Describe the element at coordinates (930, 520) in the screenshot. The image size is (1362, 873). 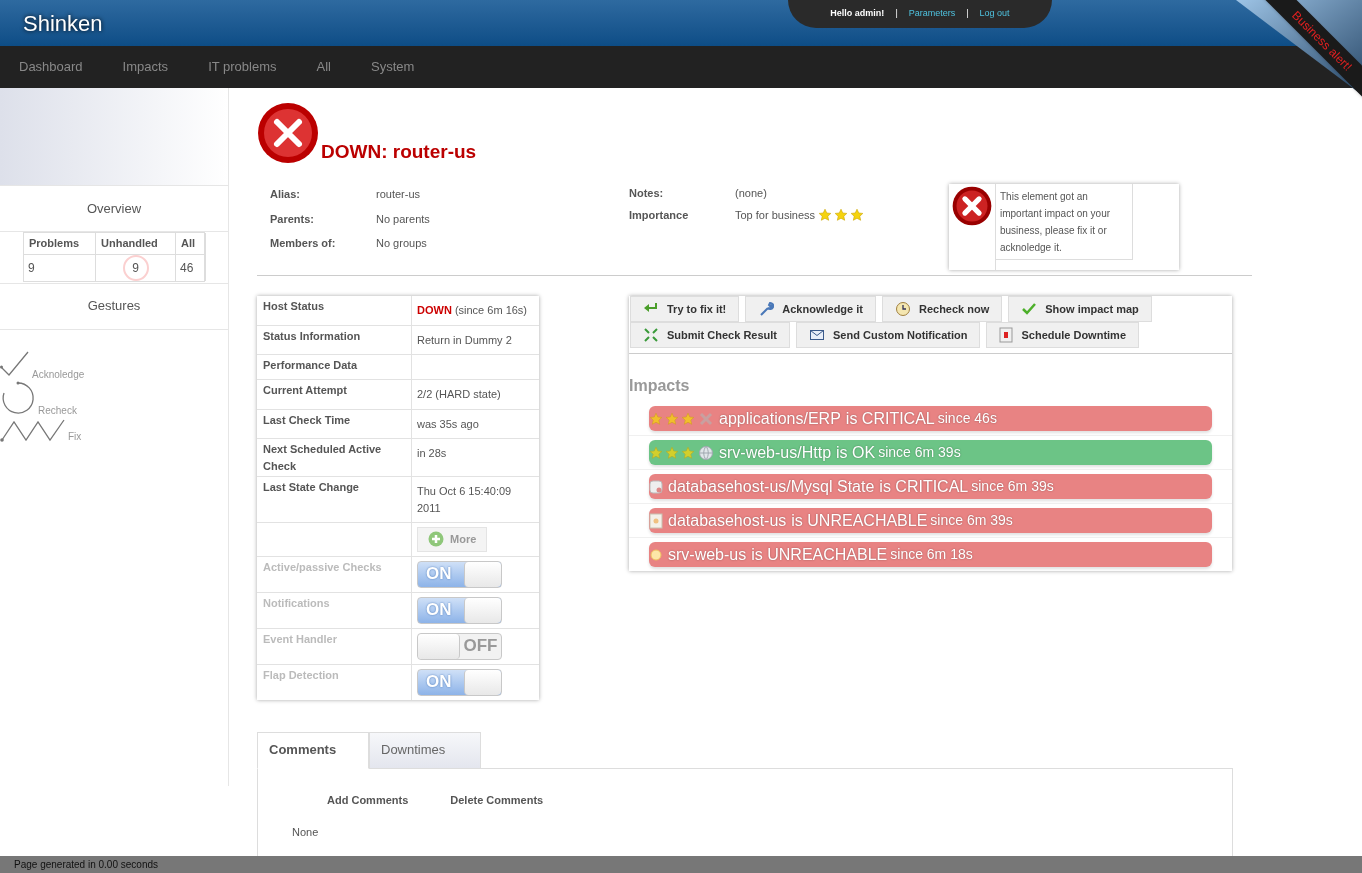
I see `impact-row: databasehost-us is UNREACHABLE since 6m 39s` at that location.